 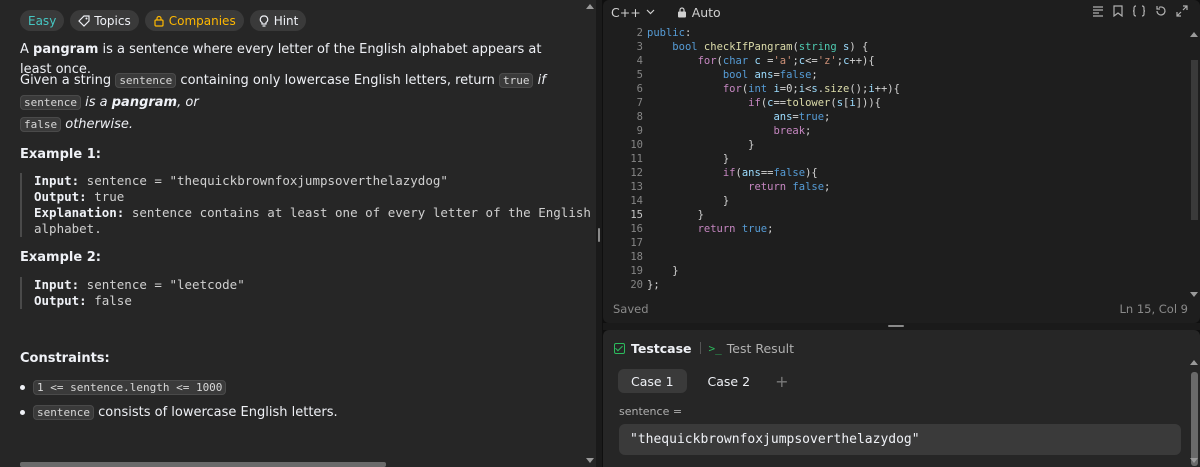 What do you see at coordinates (1161, 11) in the screenshot?
I see `reset-icon` at bounding box center [1161, 11].